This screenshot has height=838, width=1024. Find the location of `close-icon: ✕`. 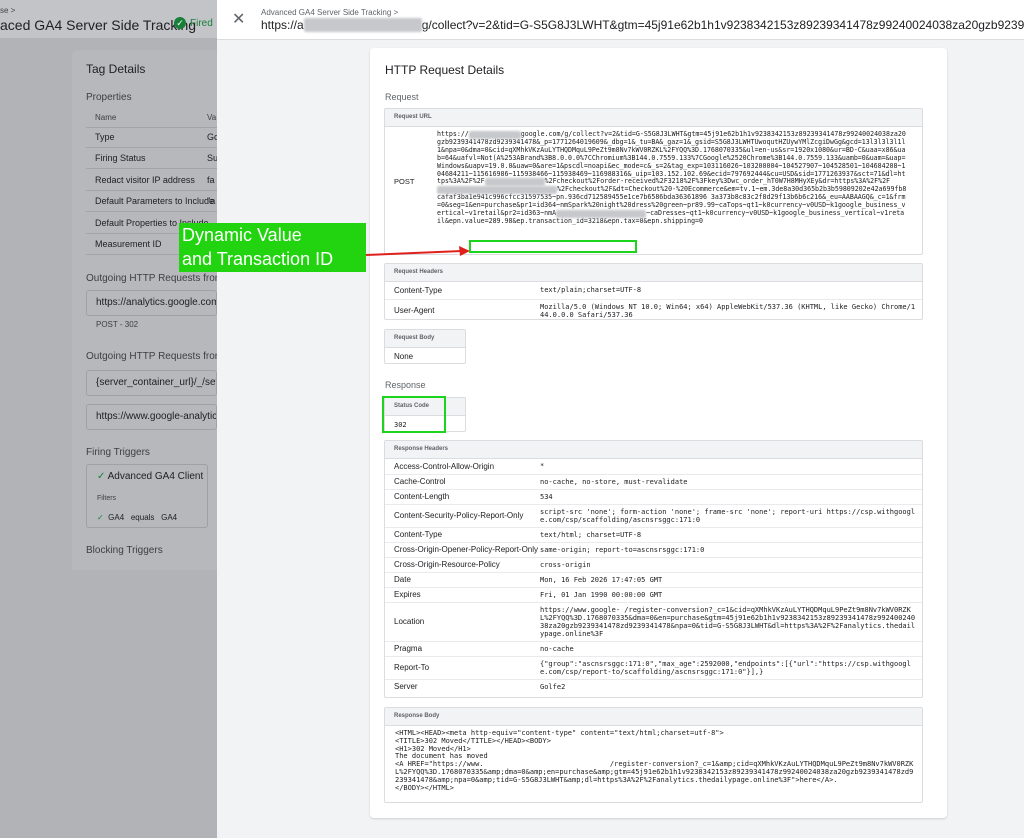

close-icon: ✕ is located at coordinates (238, 19).